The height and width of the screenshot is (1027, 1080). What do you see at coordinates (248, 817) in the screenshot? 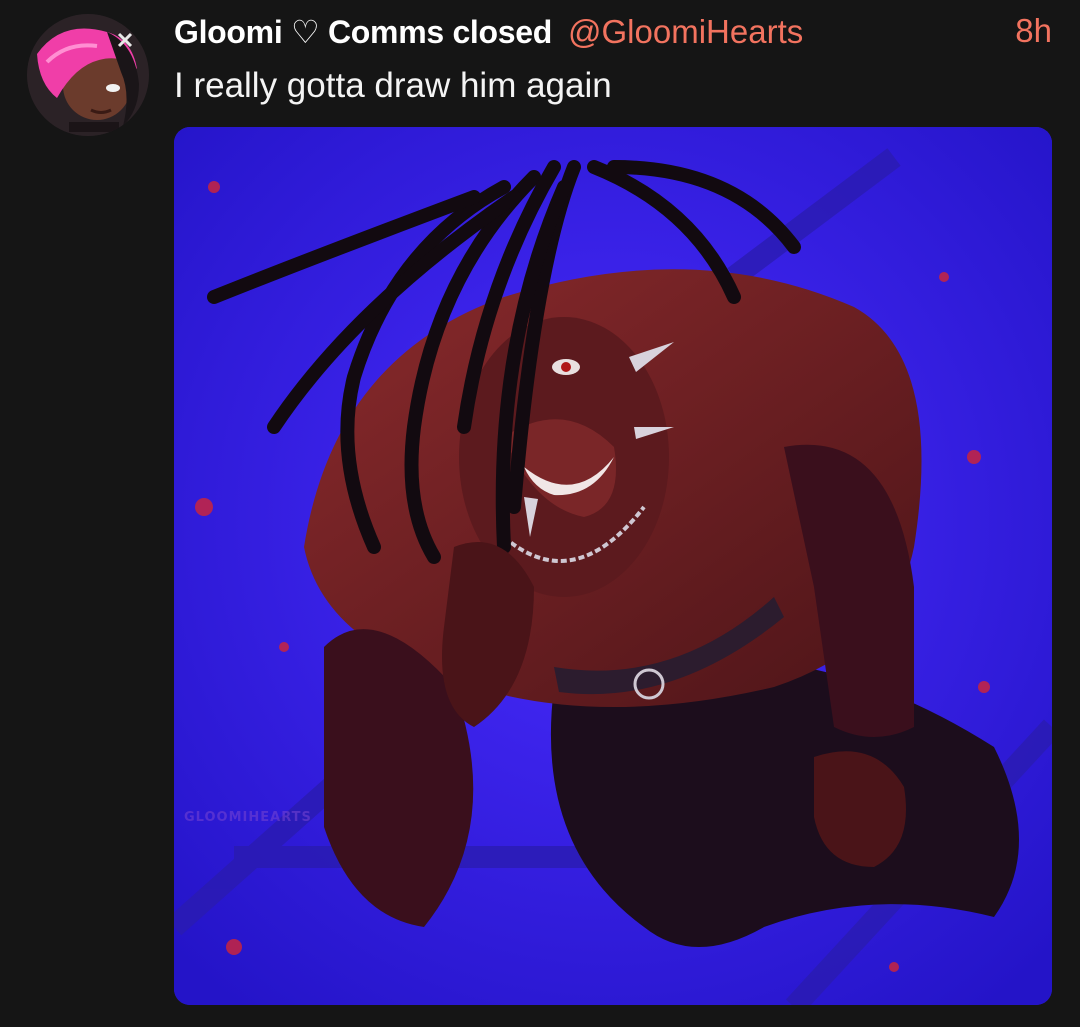
I see `artwork-watermark: GLOOMIHEARTS` at bounding box center [248, 817].